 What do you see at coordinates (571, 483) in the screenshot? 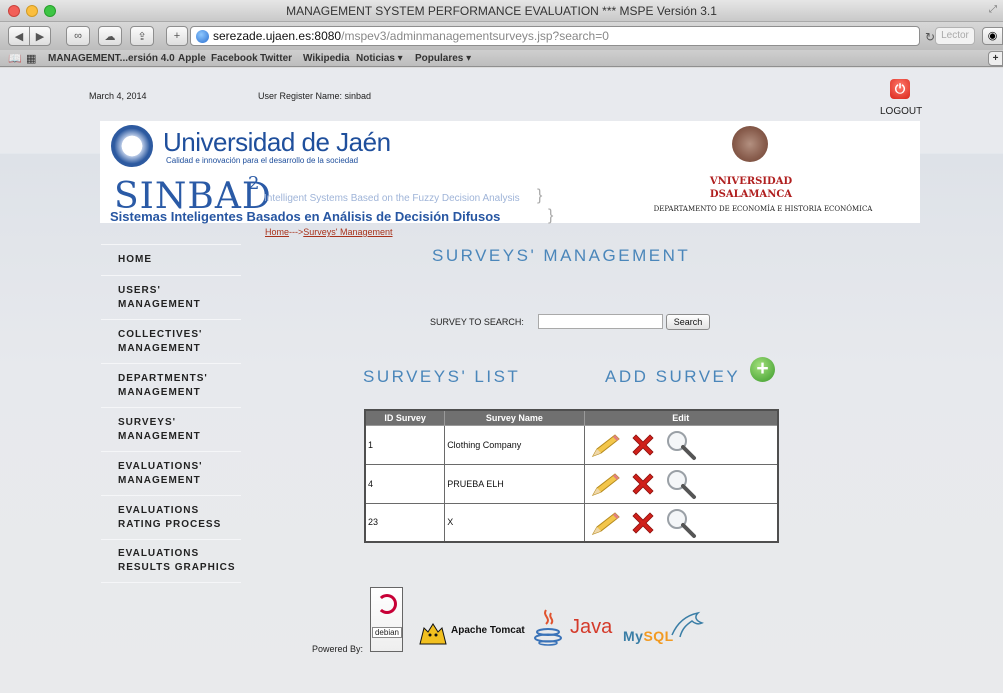
I see `table-row: 4 PRUEBA ELH` at bounding box center [571, 483].